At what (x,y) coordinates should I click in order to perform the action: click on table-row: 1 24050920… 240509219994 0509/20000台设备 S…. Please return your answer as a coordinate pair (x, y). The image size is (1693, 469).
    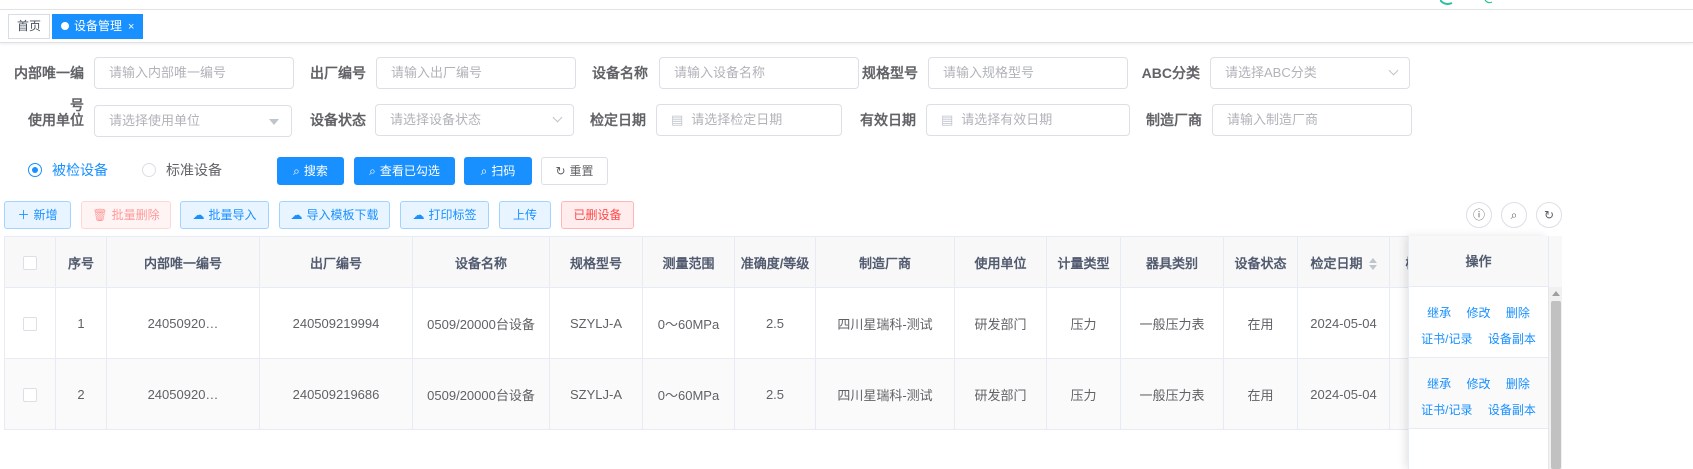
    Looking at the image, I should click on (756, 323).